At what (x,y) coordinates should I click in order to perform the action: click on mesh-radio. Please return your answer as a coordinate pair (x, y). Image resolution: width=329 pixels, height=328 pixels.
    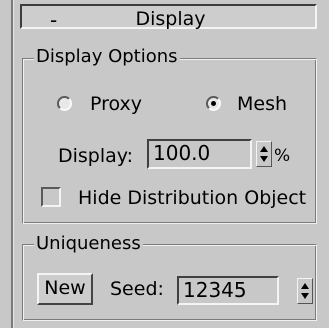
    Looking at the image, I should click on (213, 103).